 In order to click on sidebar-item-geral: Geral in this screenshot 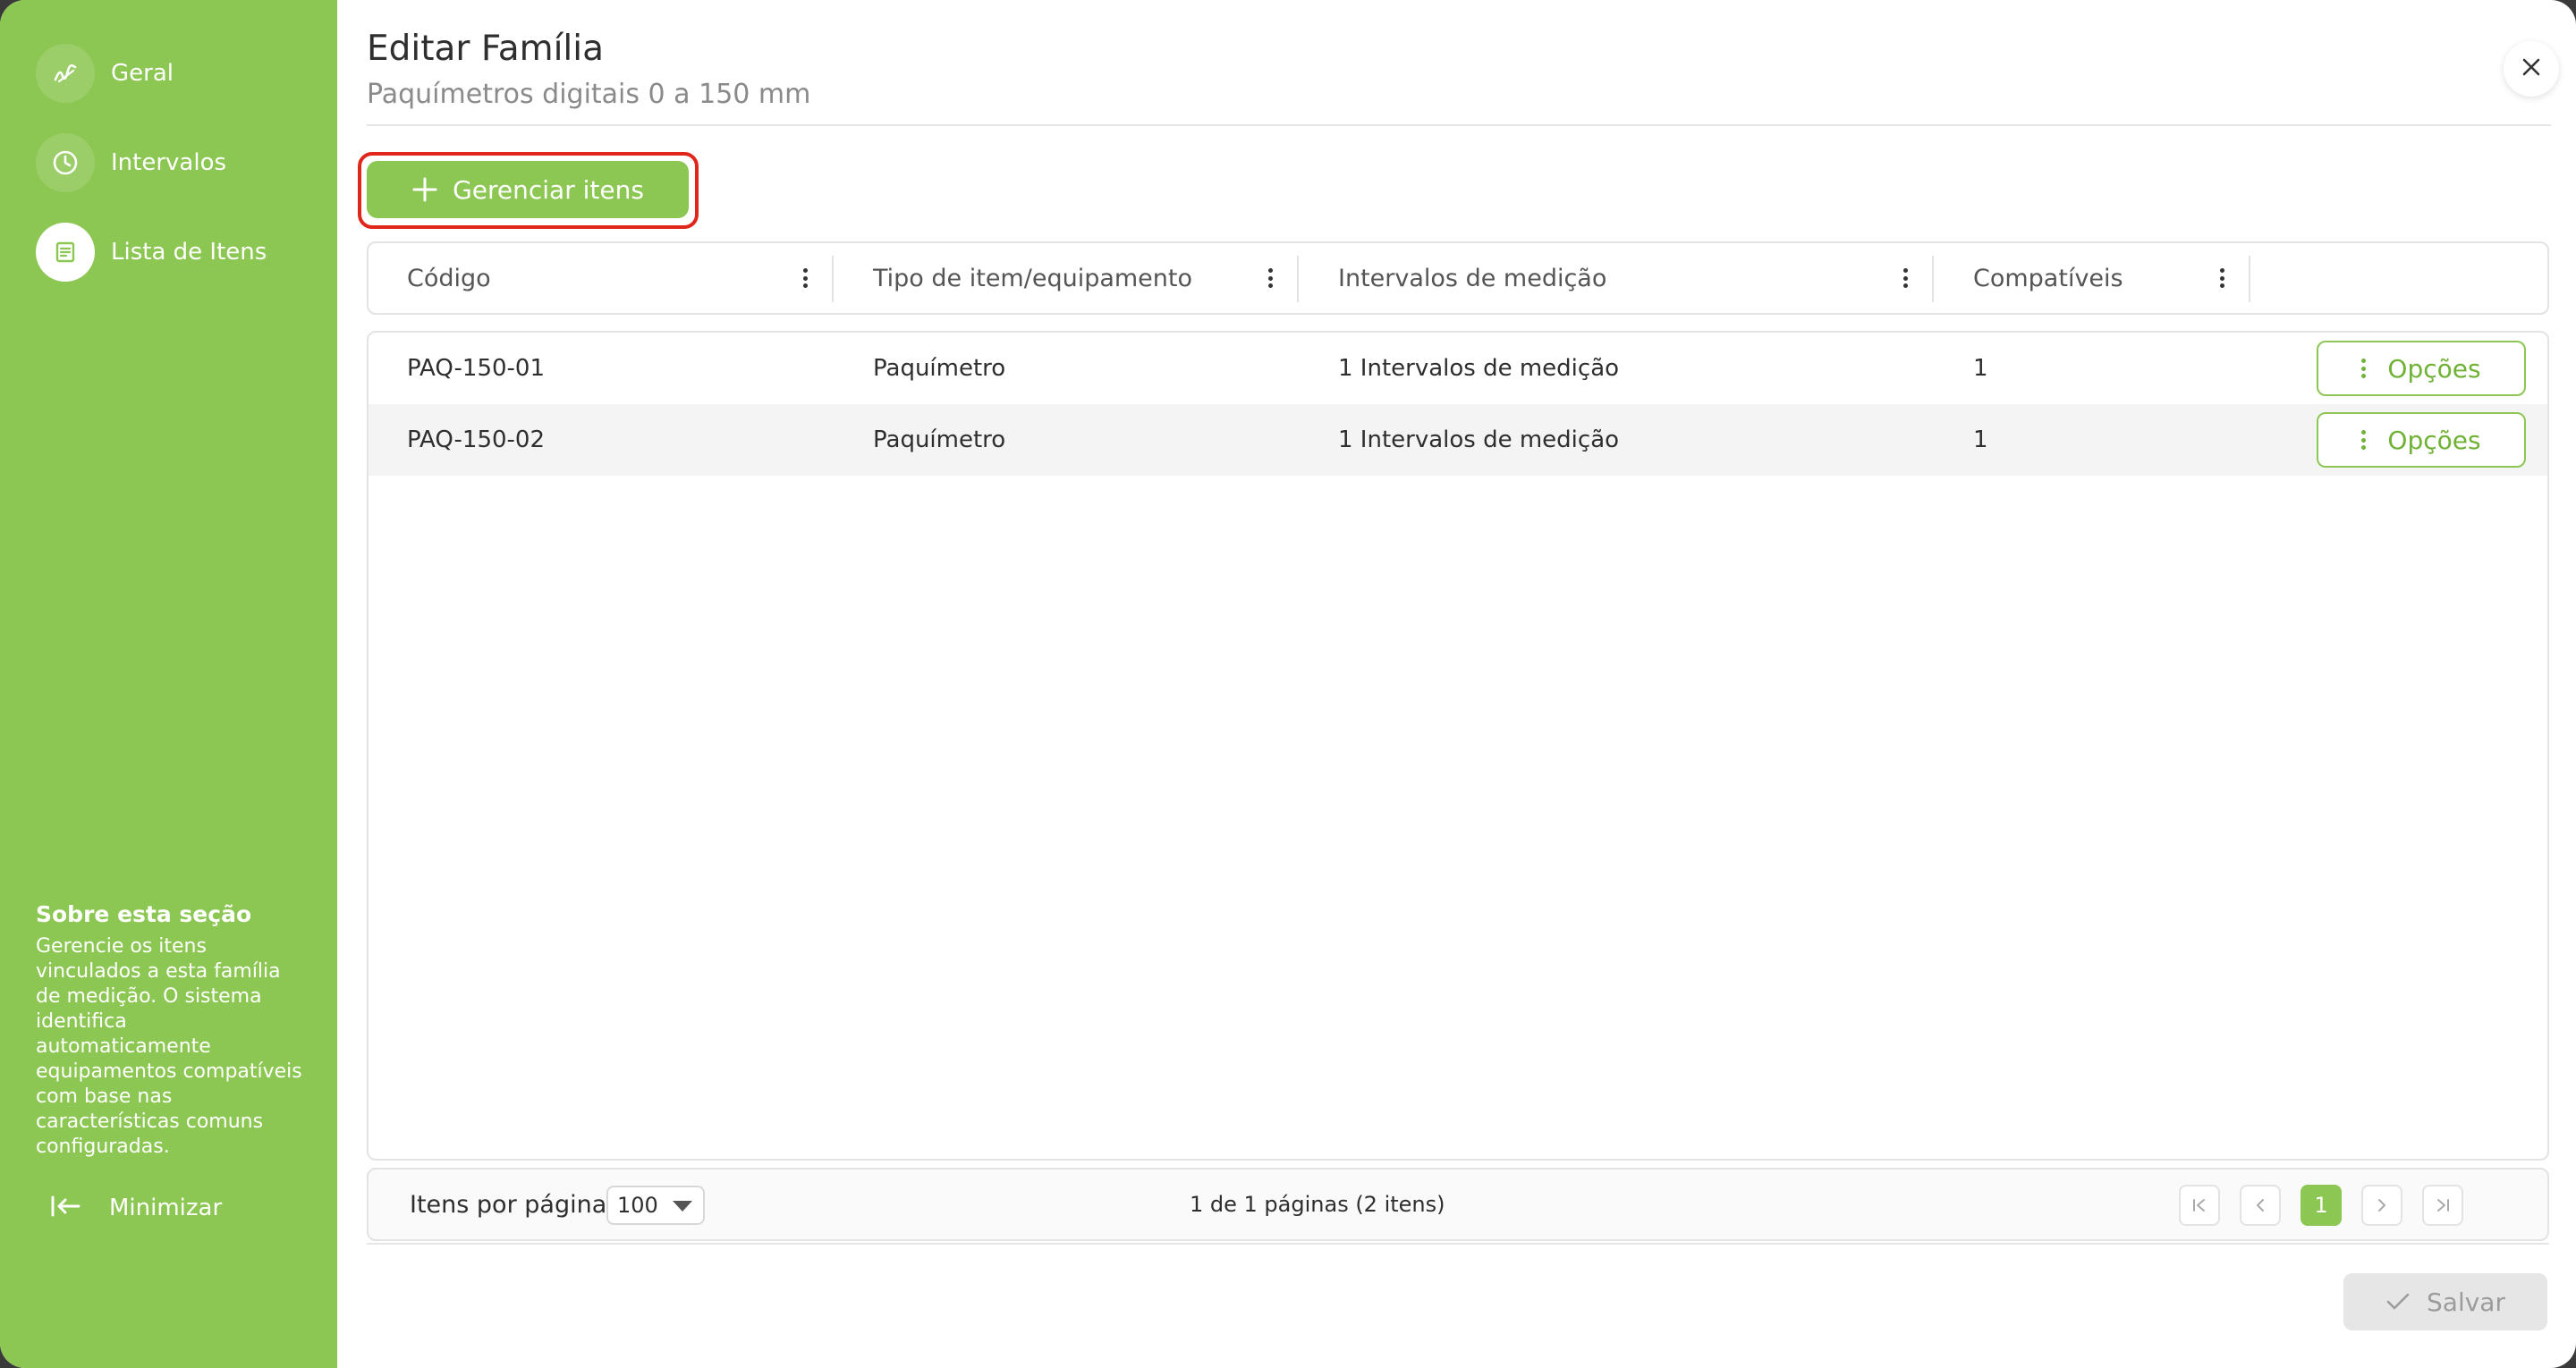, I will do `click(105, 73)`.